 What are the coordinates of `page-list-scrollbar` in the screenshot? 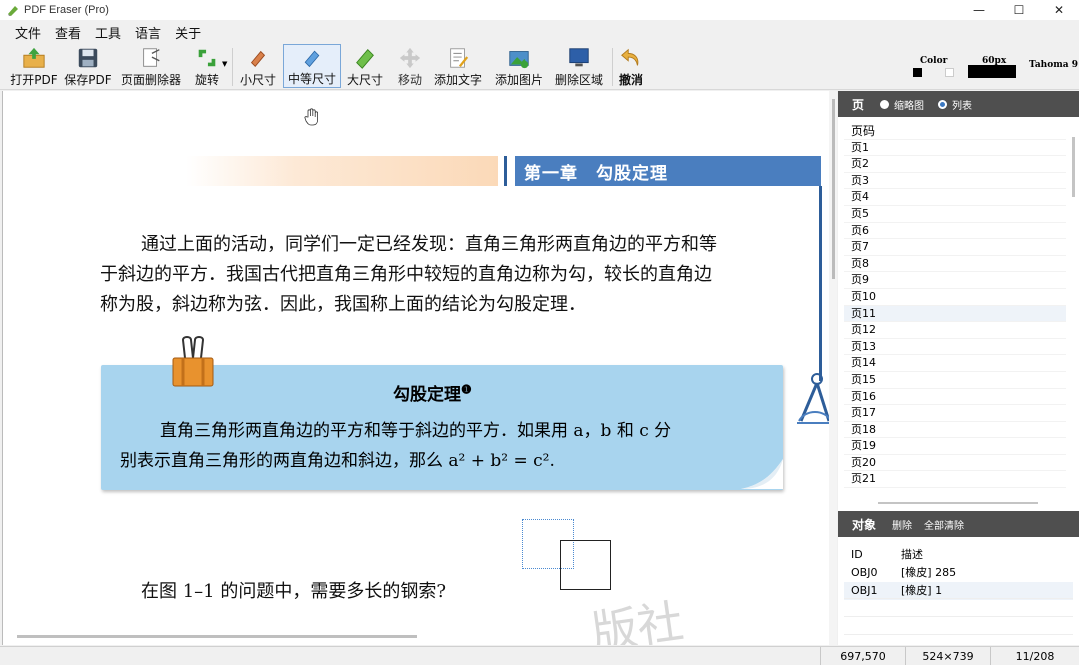 It's located at (1073, 167).